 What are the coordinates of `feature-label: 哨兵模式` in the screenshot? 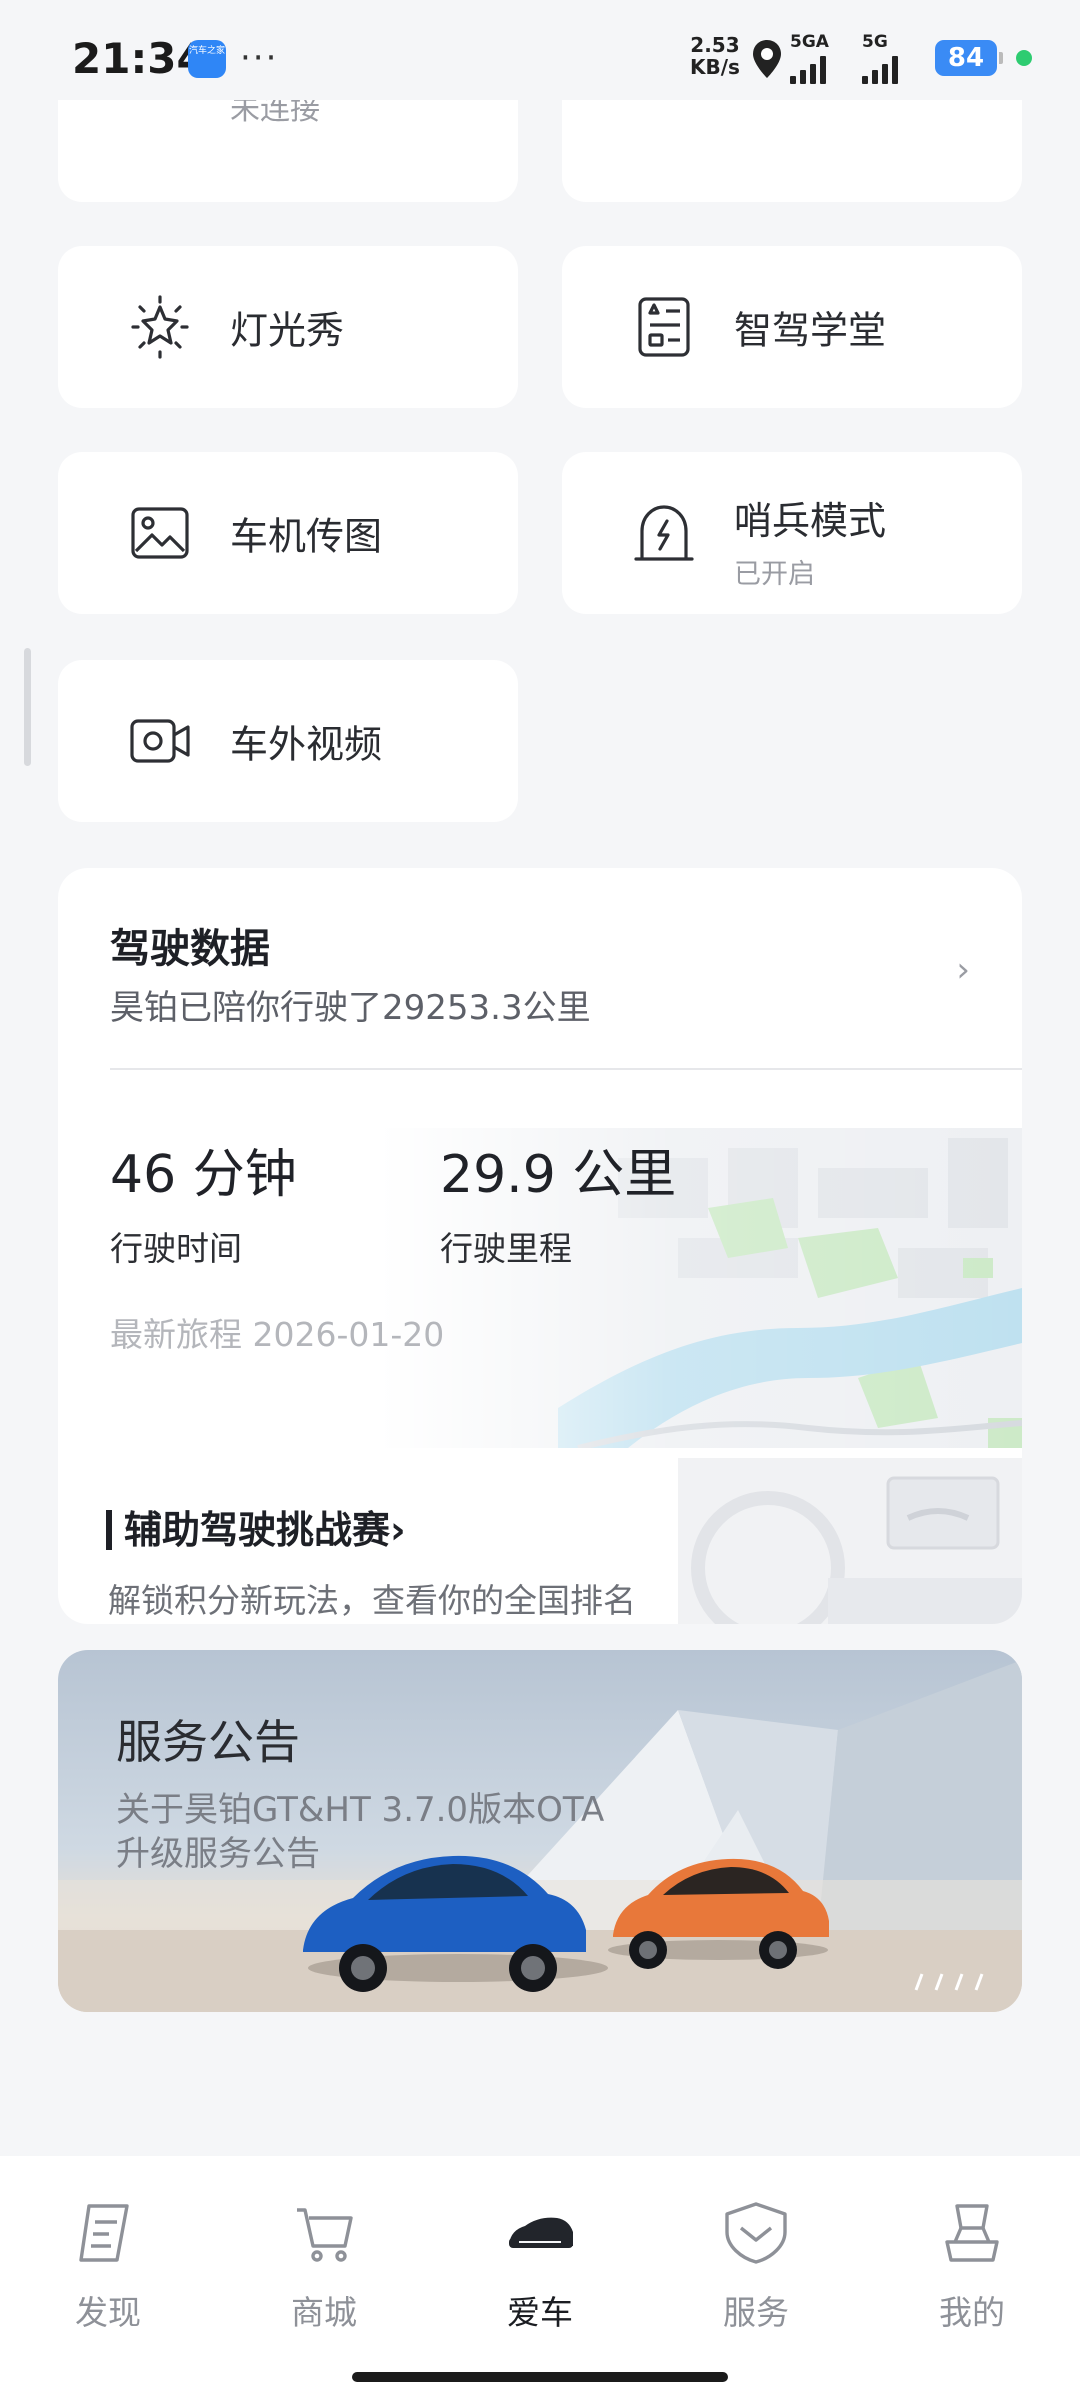 It's located at (810, 521).